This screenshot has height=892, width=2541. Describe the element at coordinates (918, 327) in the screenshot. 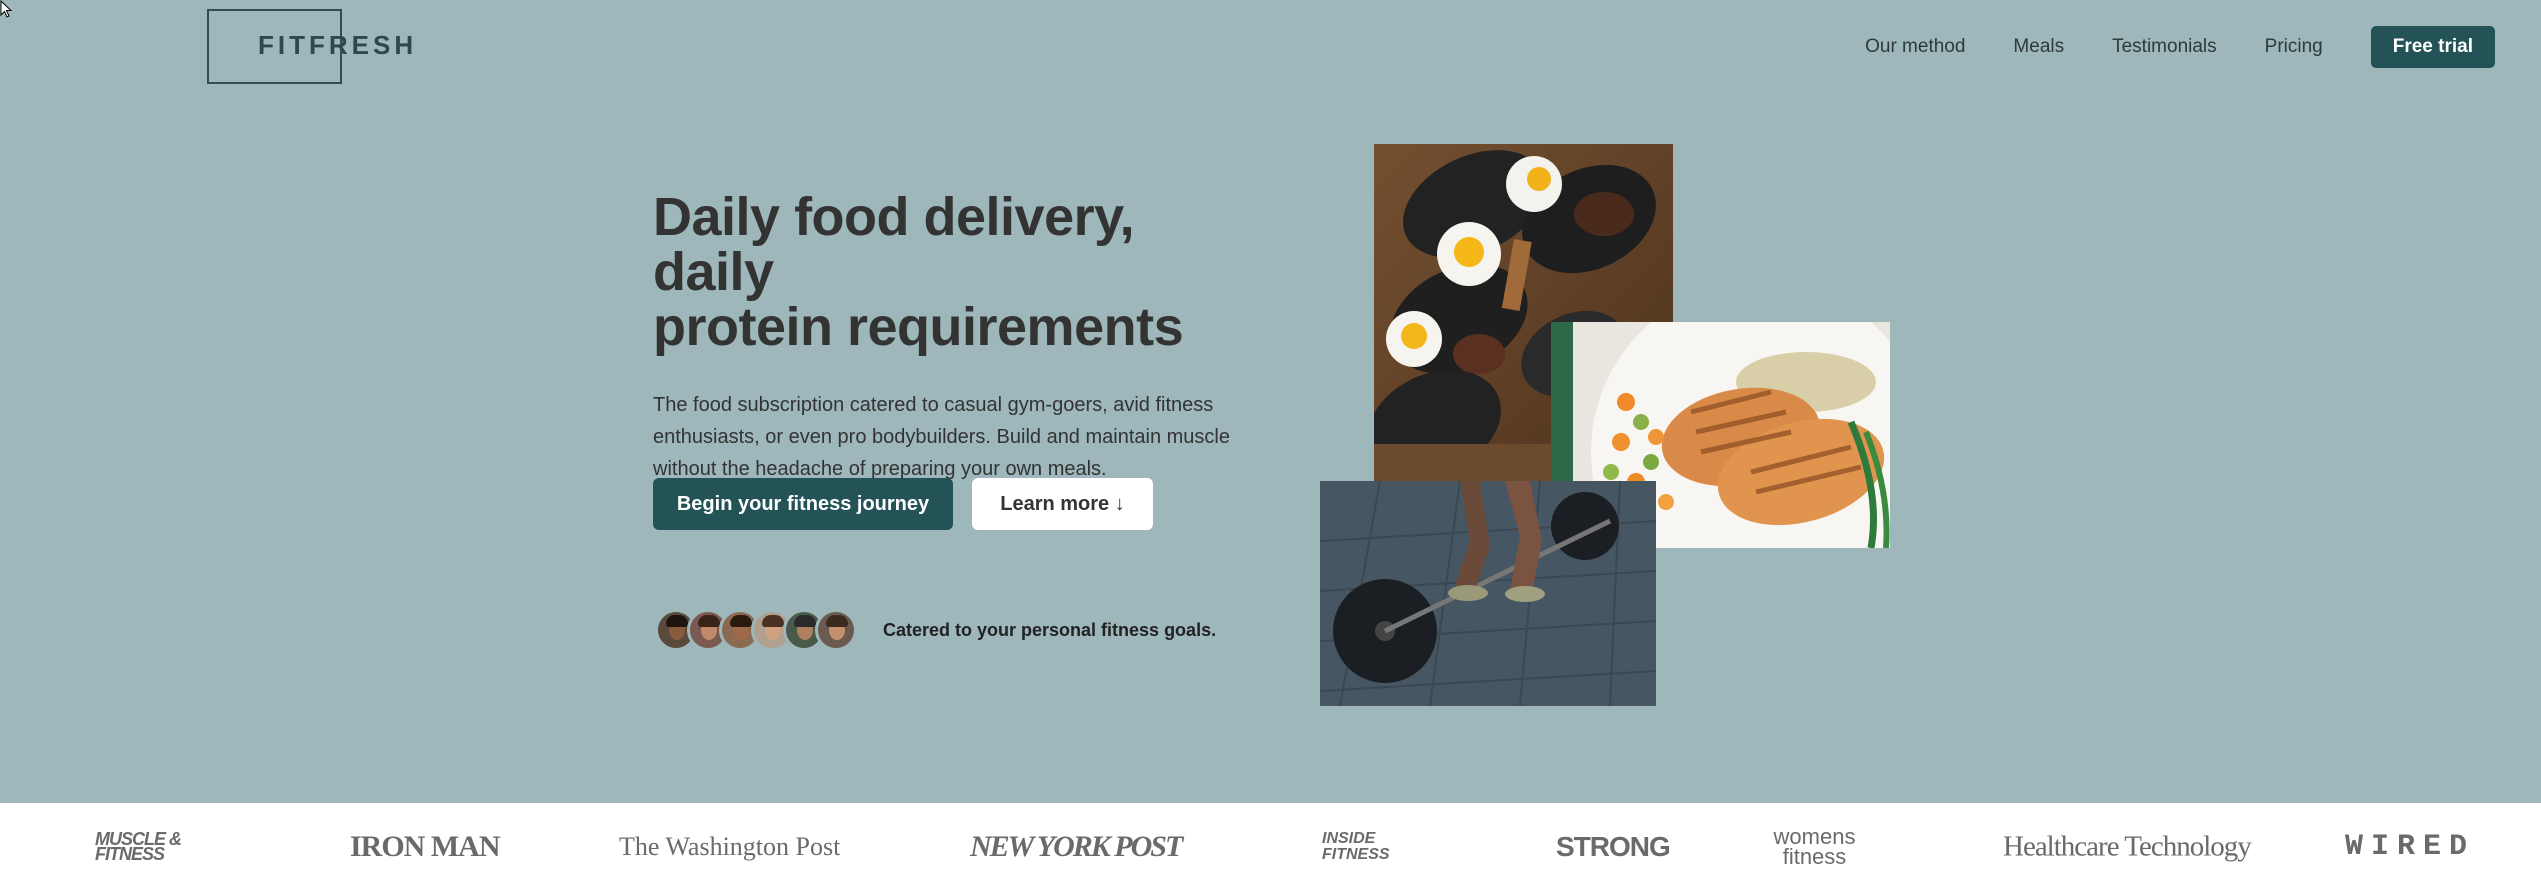

I see `hero-title-line2: protein requirements` at that location.